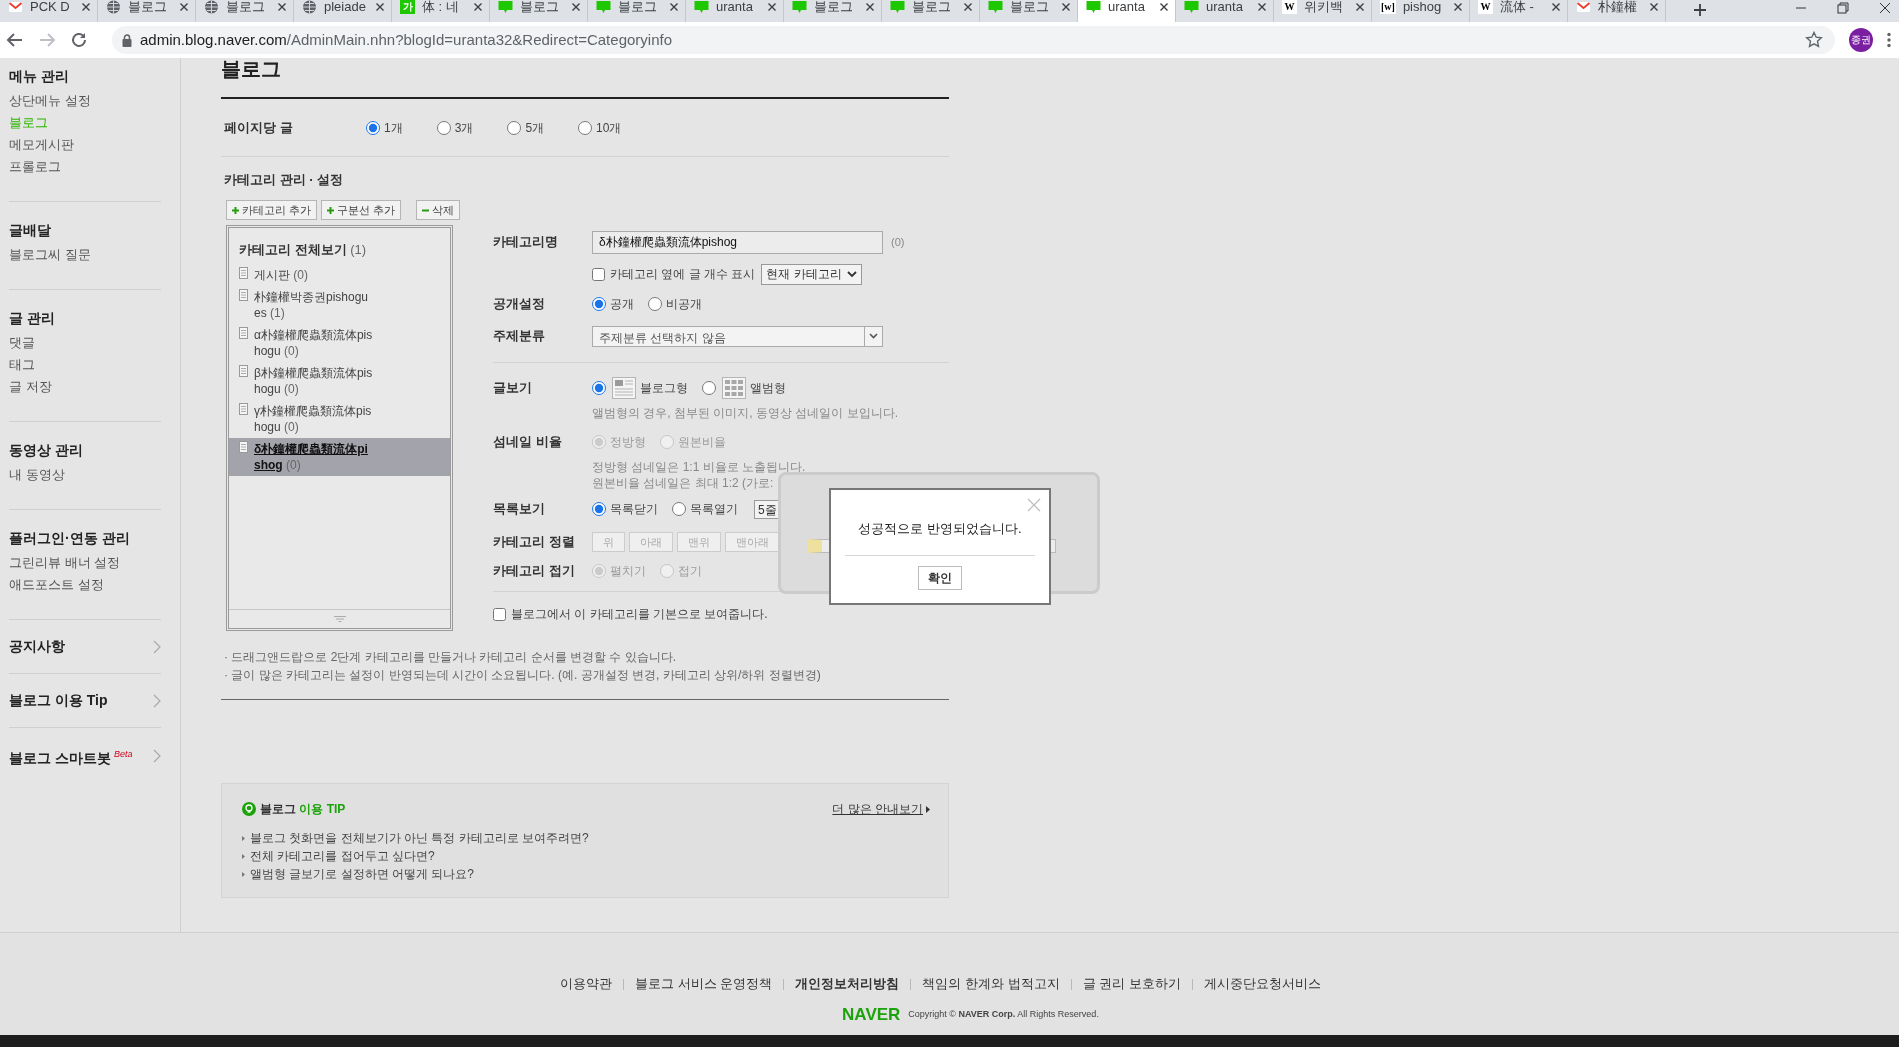 The width and height of the screenshot is (1899, 1047). I want to click on reload-icon, so click(79, 40).